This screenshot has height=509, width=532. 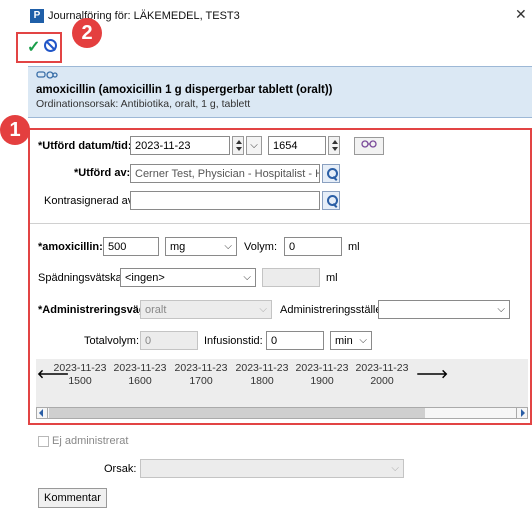 I want to click on volume-unit: ml, so click(x=354, y=247).